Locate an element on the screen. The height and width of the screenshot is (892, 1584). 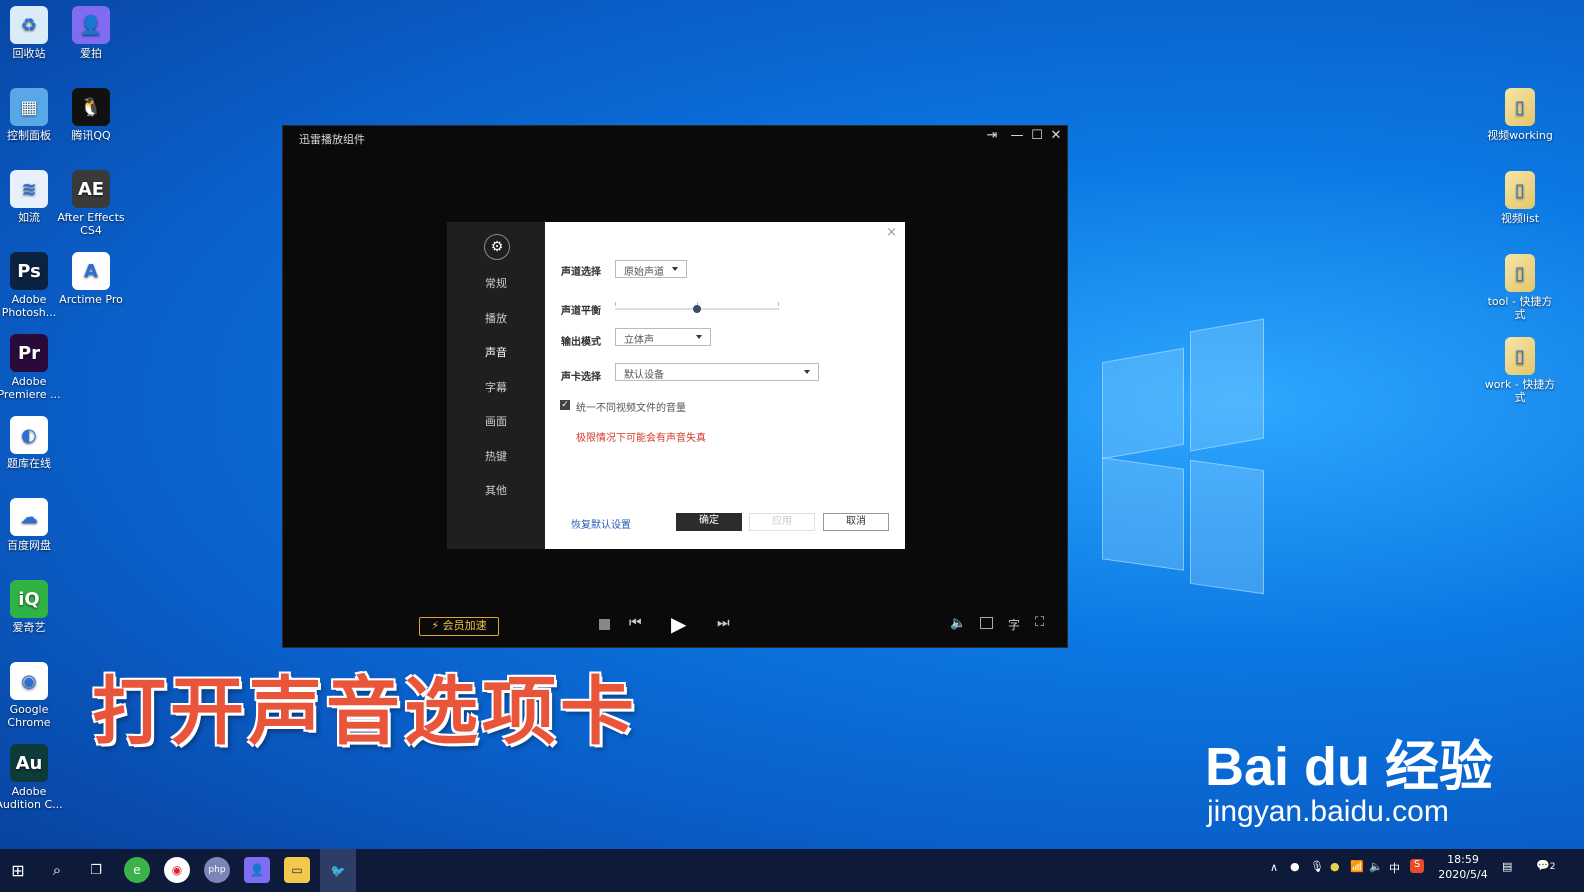
screen-ratio-icon is located at coordinates (986, 623).